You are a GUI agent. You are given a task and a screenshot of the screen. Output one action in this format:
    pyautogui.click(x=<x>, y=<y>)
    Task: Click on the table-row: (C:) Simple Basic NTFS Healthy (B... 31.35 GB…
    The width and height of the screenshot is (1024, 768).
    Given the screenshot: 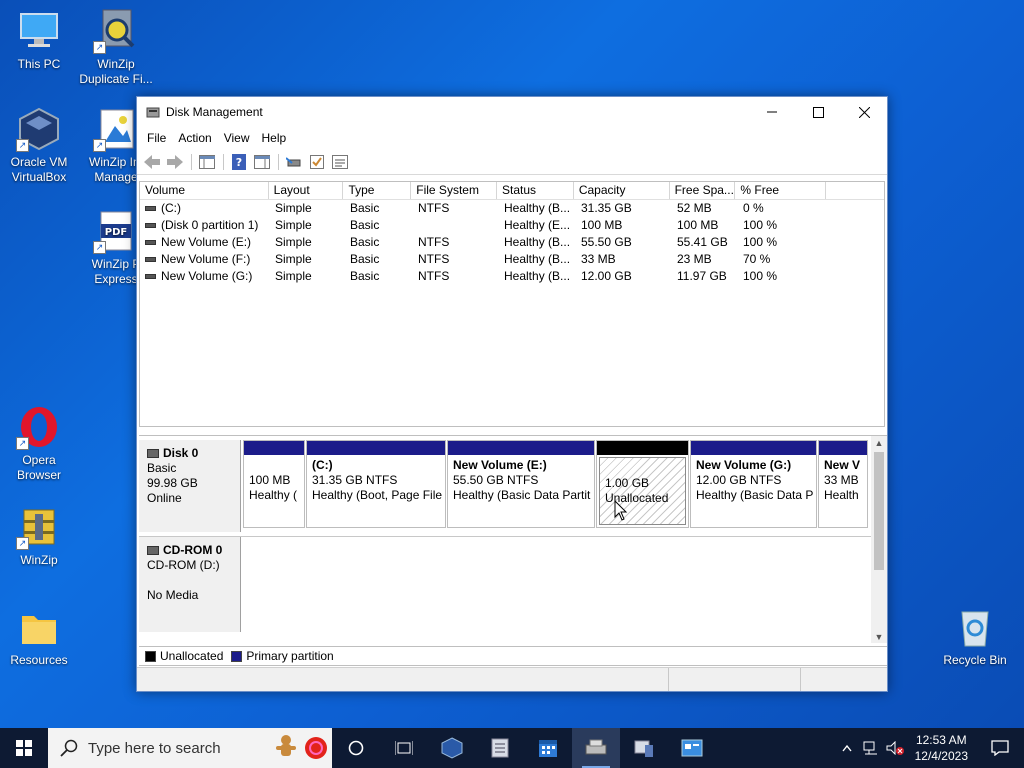 What is the action you would take?
    pyautogui.click(x=512, y=208)
    